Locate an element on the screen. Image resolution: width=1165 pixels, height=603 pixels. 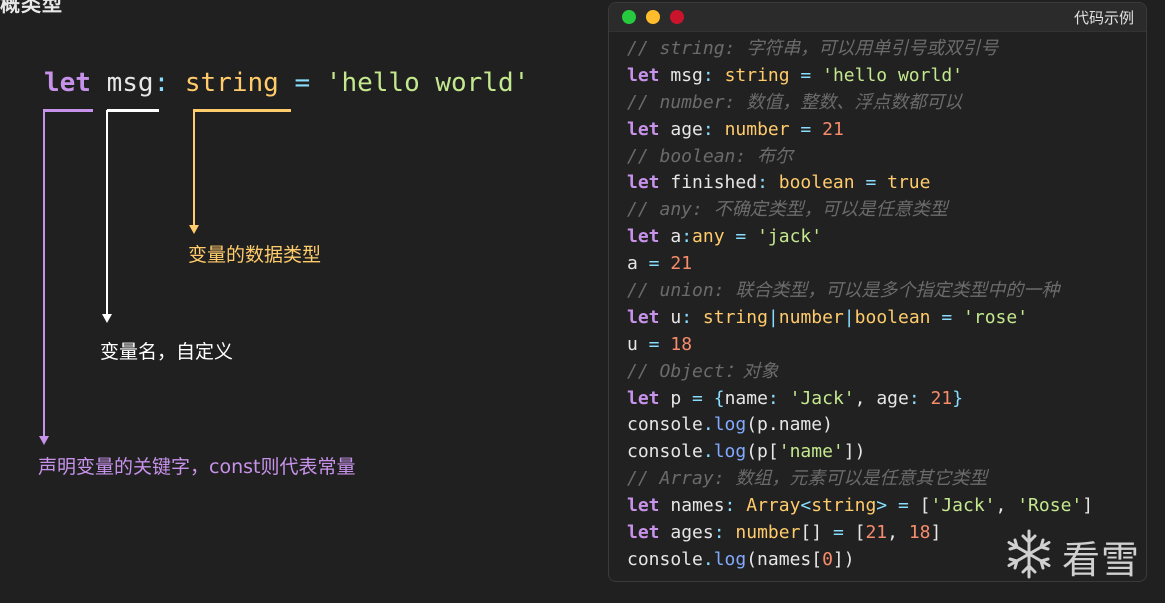
code-line: u = 18 is located at coordinates (860, 345).